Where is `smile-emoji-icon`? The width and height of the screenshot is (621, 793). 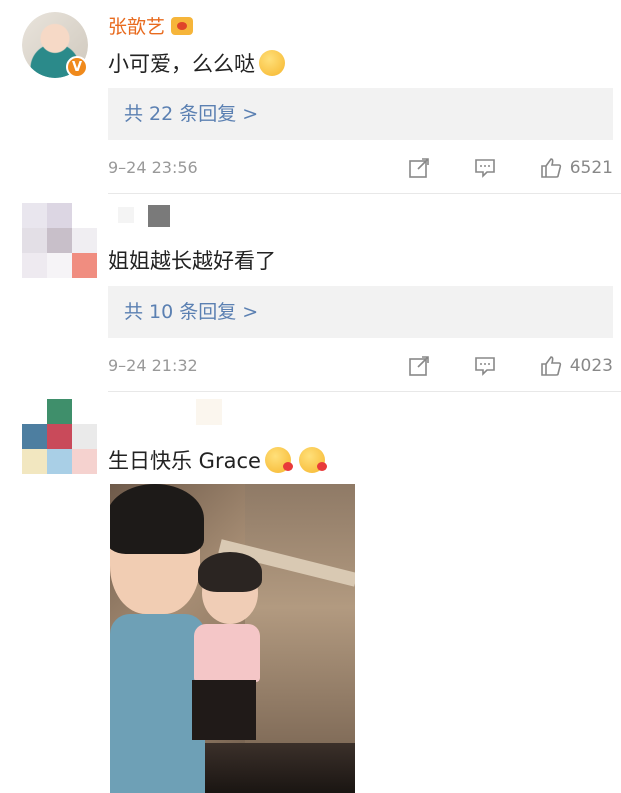 smile-emoji-icon is located at coordinates (272, 63).